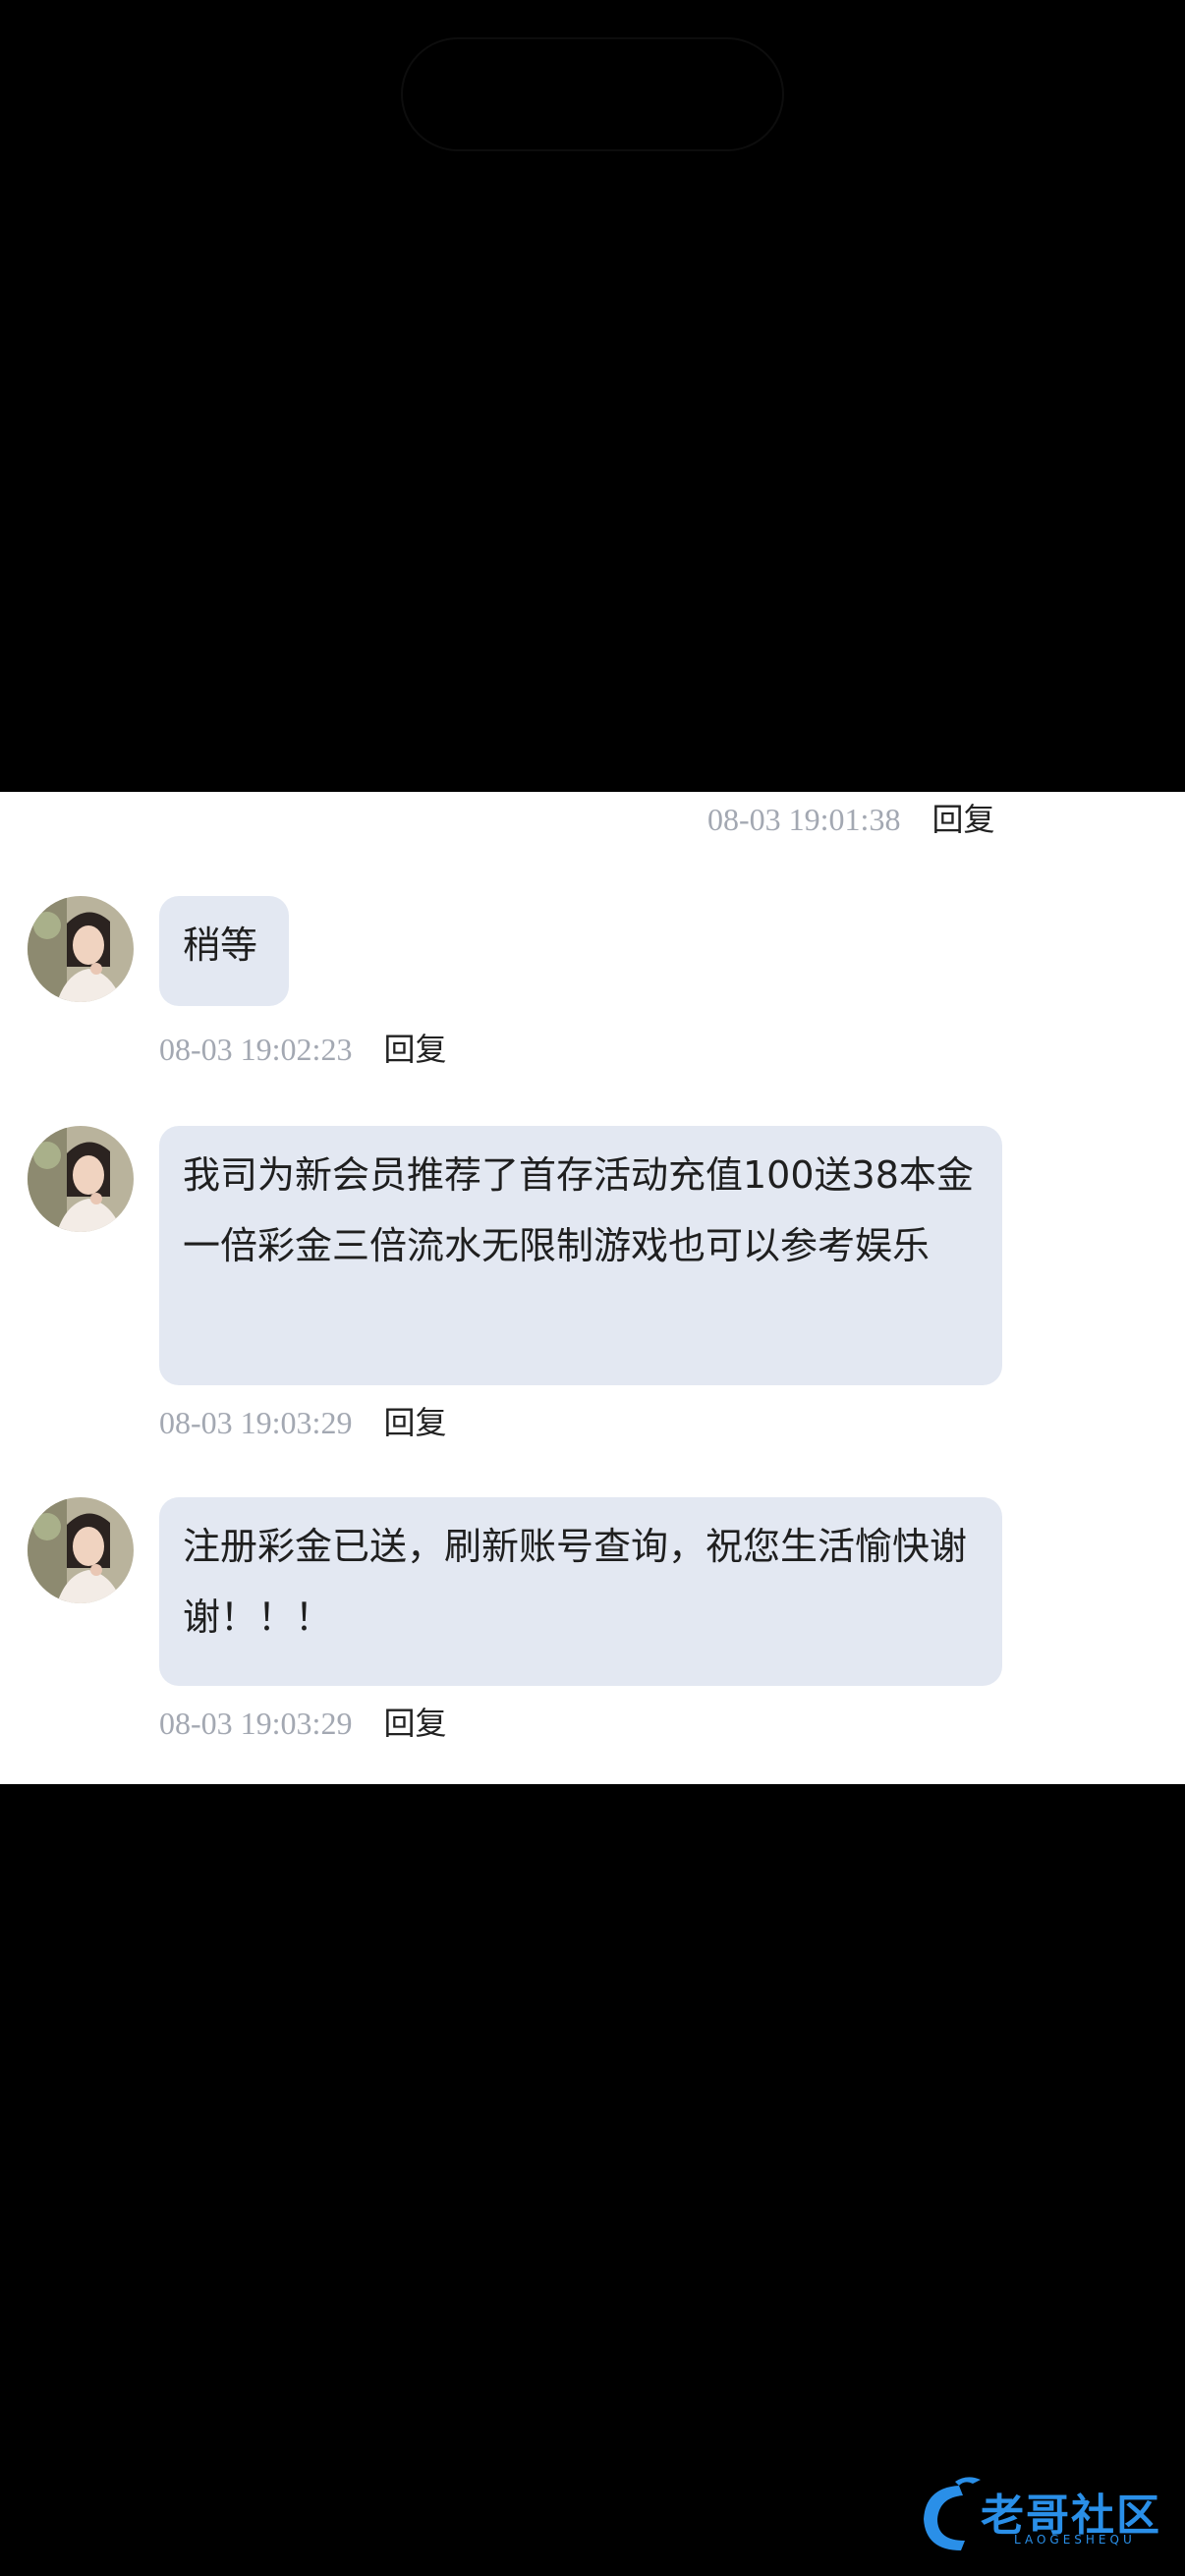  I want to click on watermark: 老哥社区 LAOGESHEQU, so click(1044, 2515).